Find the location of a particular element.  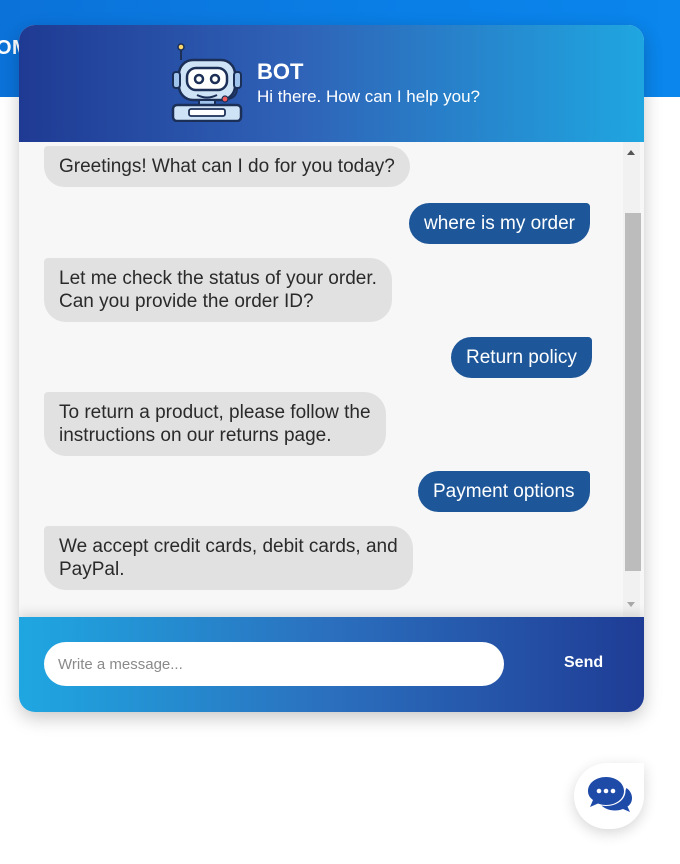

chat-bubbles-icon is located at coordinates (610, 794).